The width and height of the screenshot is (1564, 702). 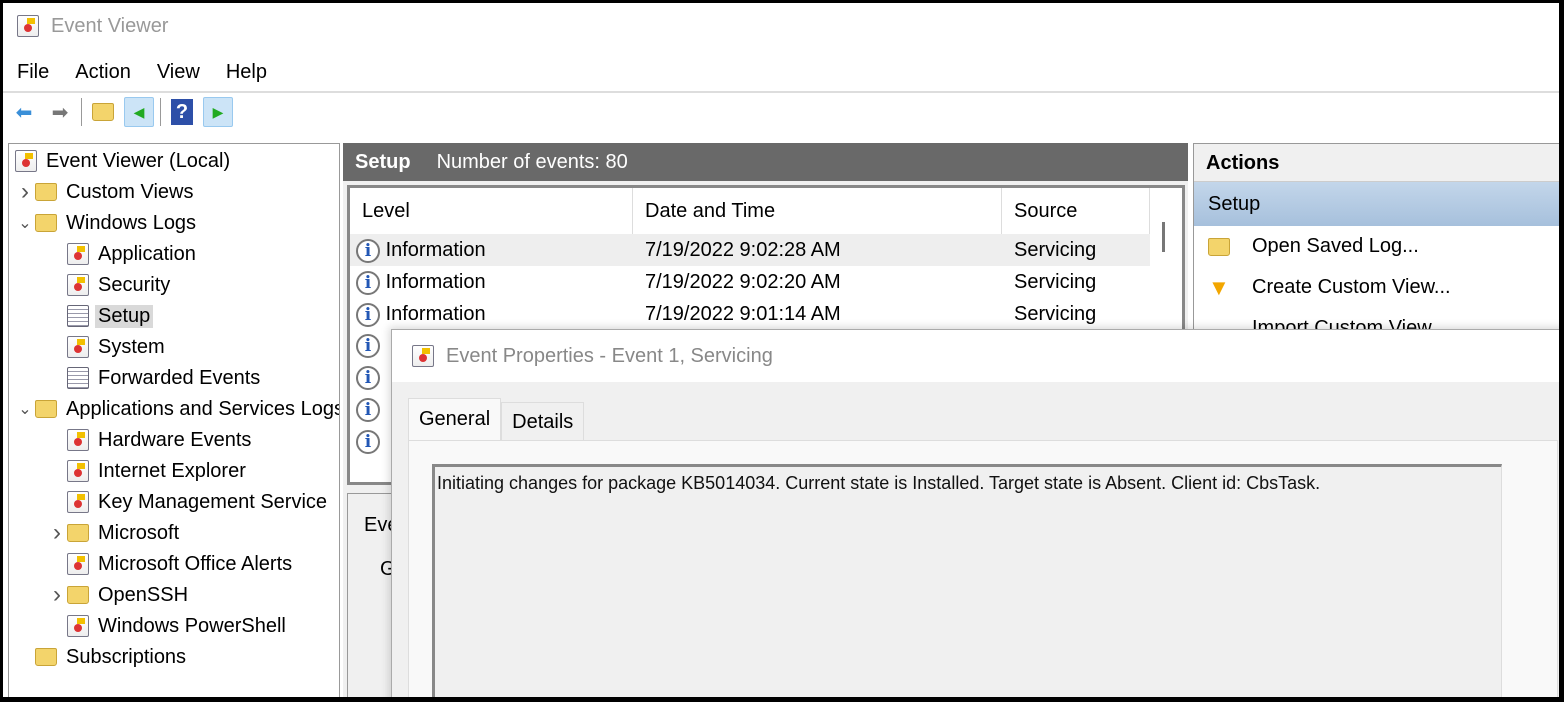 What do you see at coordinates (1163, 237) in the screenshot?
I see `vertical-scrollbar-thumb` at bounding box center [1163, 237].